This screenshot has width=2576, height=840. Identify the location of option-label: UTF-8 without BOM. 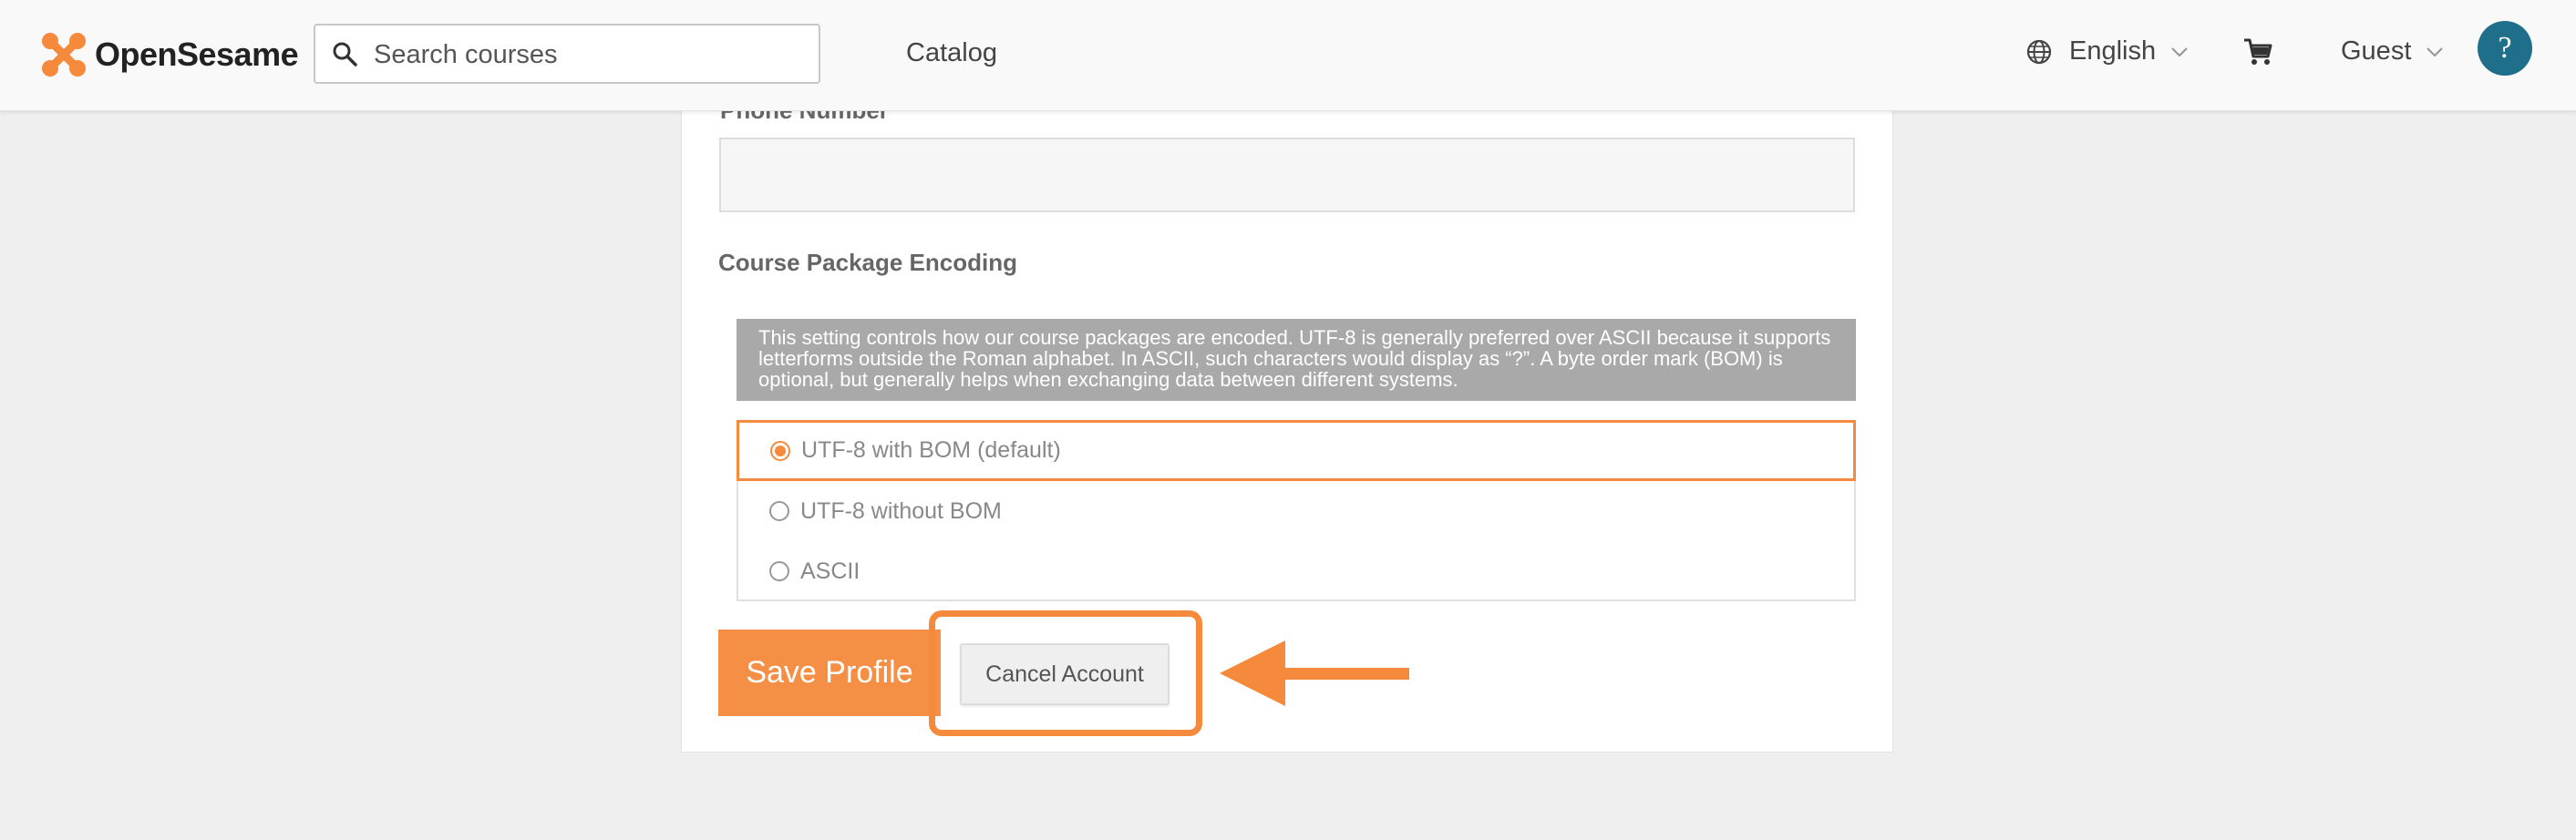
(901, 511).